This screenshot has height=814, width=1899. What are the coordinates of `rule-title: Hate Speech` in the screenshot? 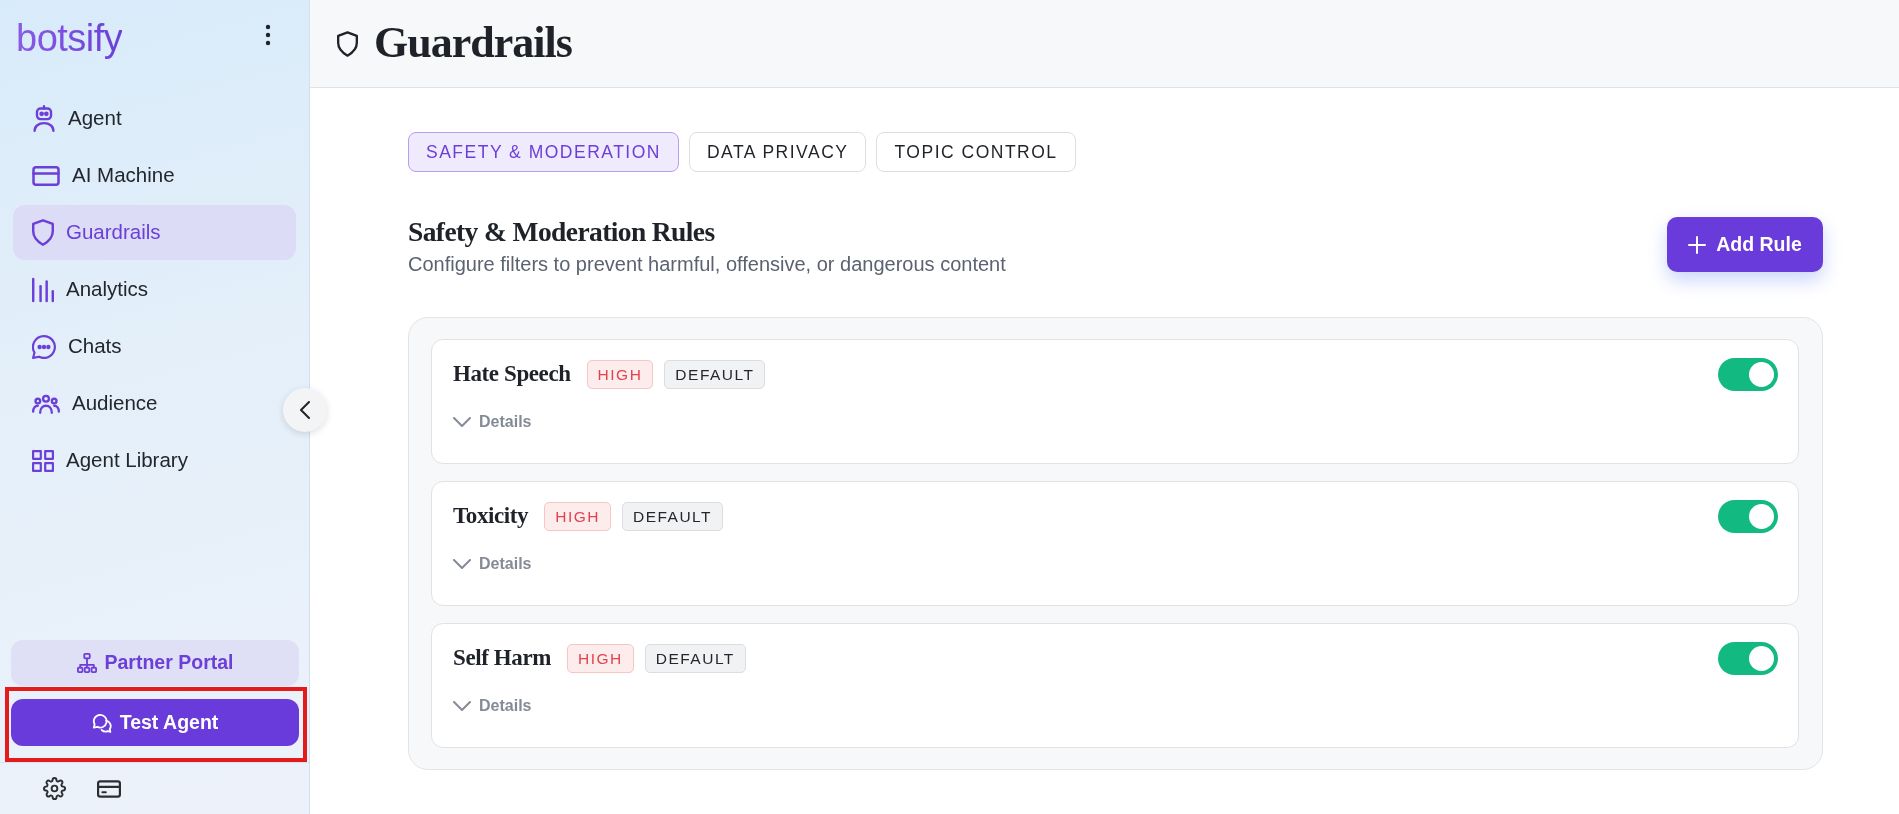 It's located at (512, 374).